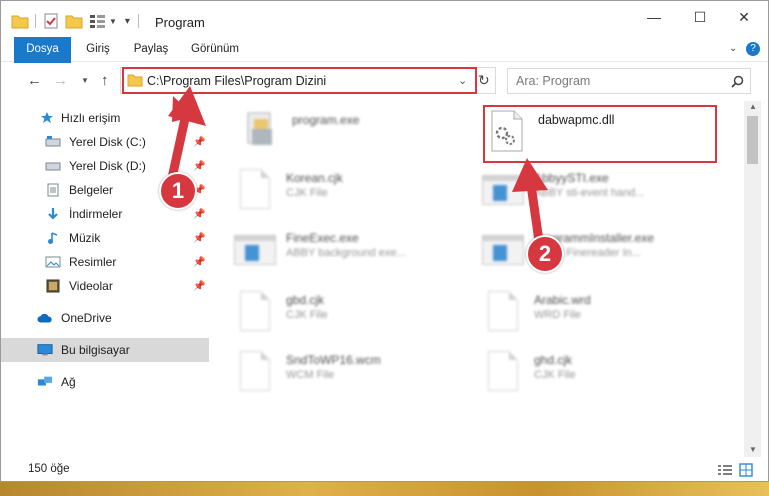 The image size is (769, 496). I want to click on status-bar, so click(384, 469).